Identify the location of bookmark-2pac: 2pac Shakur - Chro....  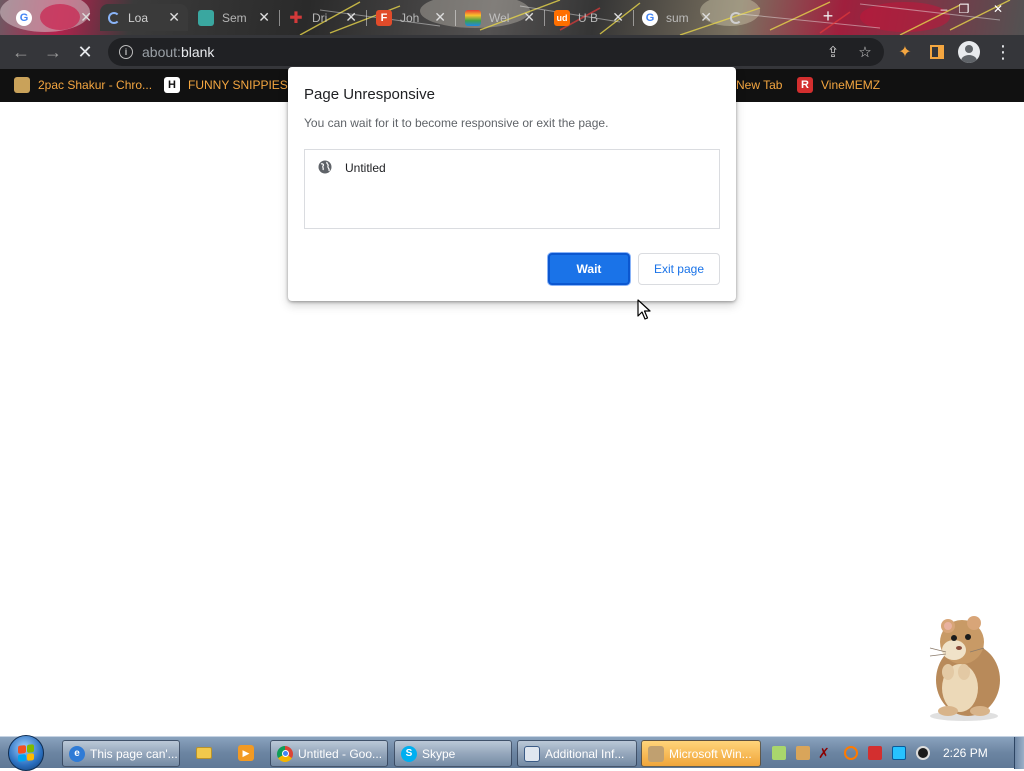
(83, 85).